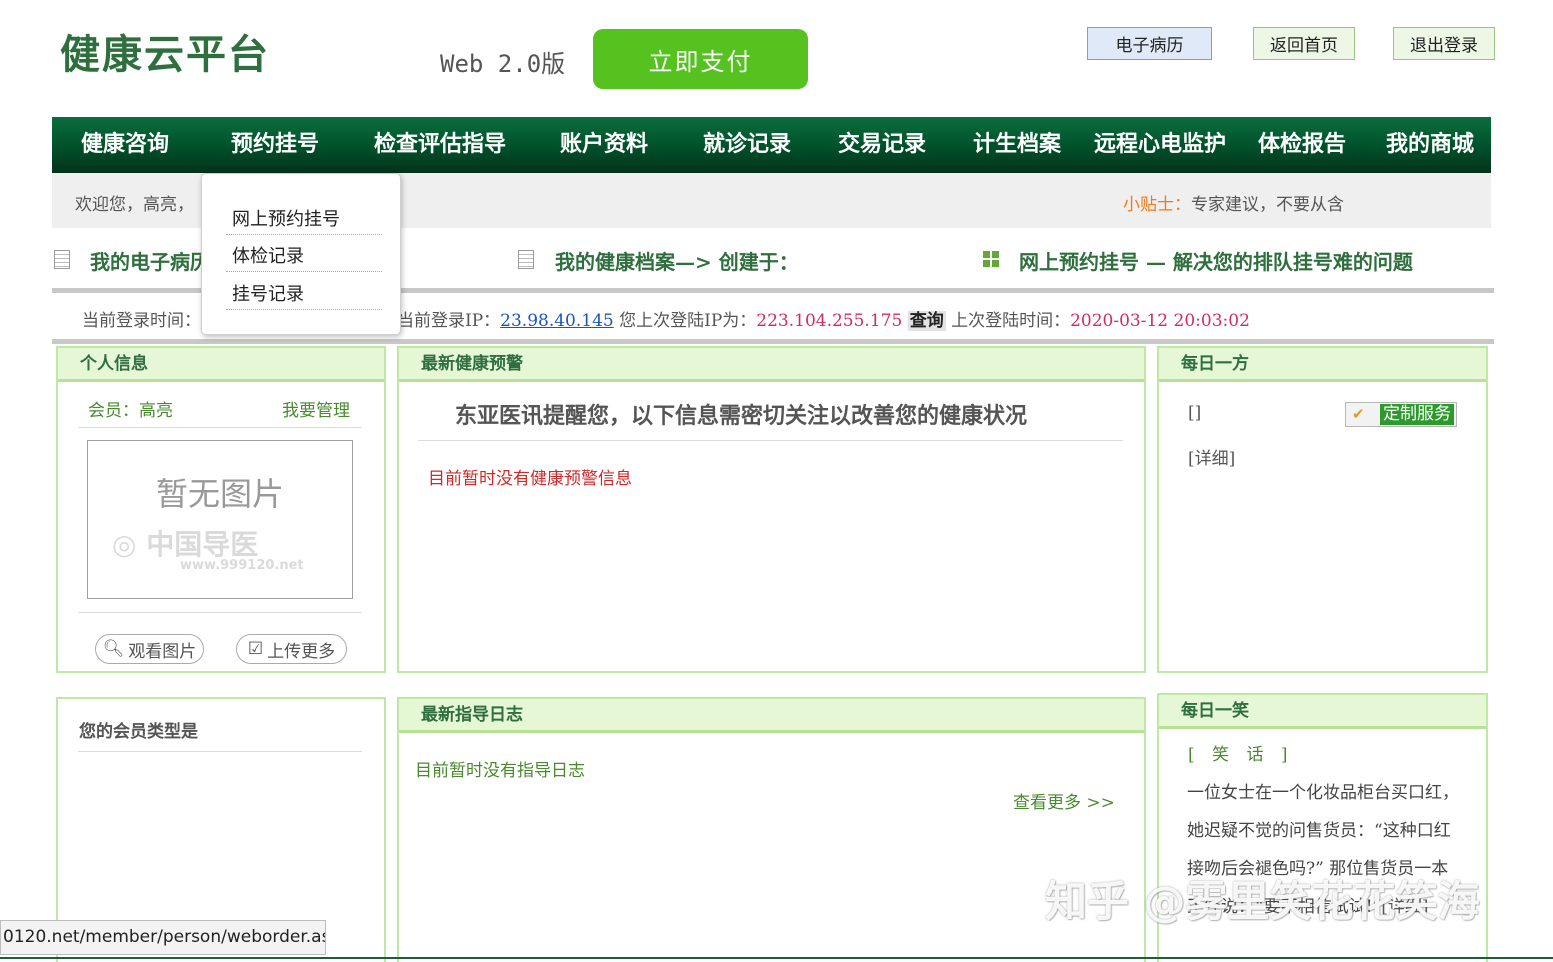  I want to click on upload-more-label: 上传更多, so click(301, 651).